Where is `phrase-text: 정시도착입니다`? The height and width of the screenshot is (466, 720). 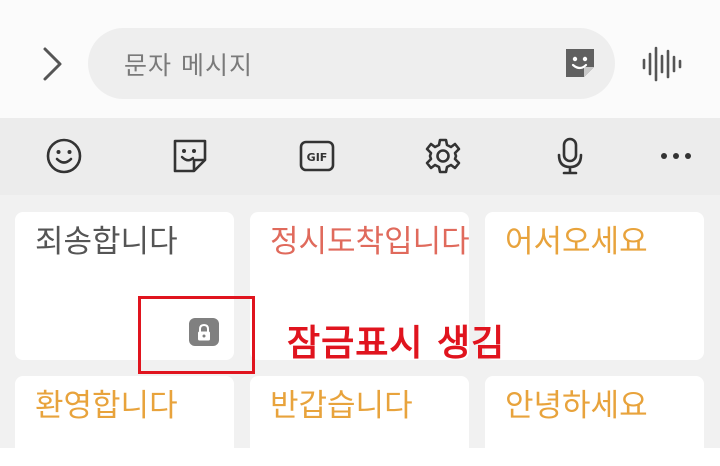
phrase-text: 정시도착입니다 is located at coordinates (369, 242).